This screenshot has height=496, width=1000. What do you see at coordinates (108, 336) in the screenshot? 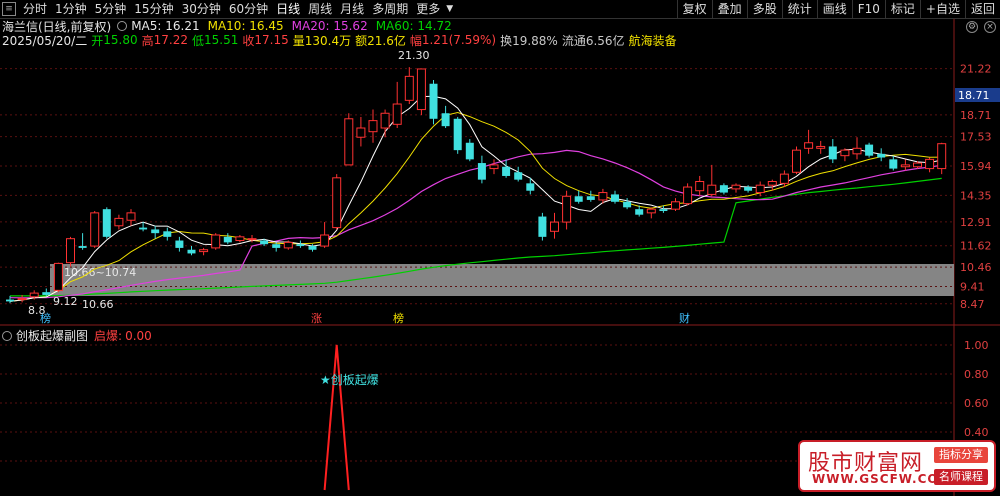
I see `indicator-label: 启爆:` at bounding box center [108, 336].